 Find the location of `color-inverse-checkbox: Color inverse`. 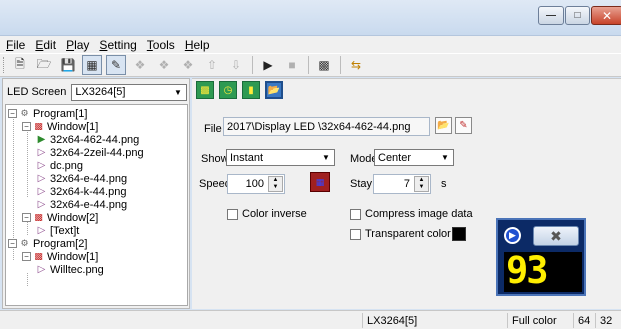

color-inverse-checkbox: Color inverse is located at coordinates (267, 214).